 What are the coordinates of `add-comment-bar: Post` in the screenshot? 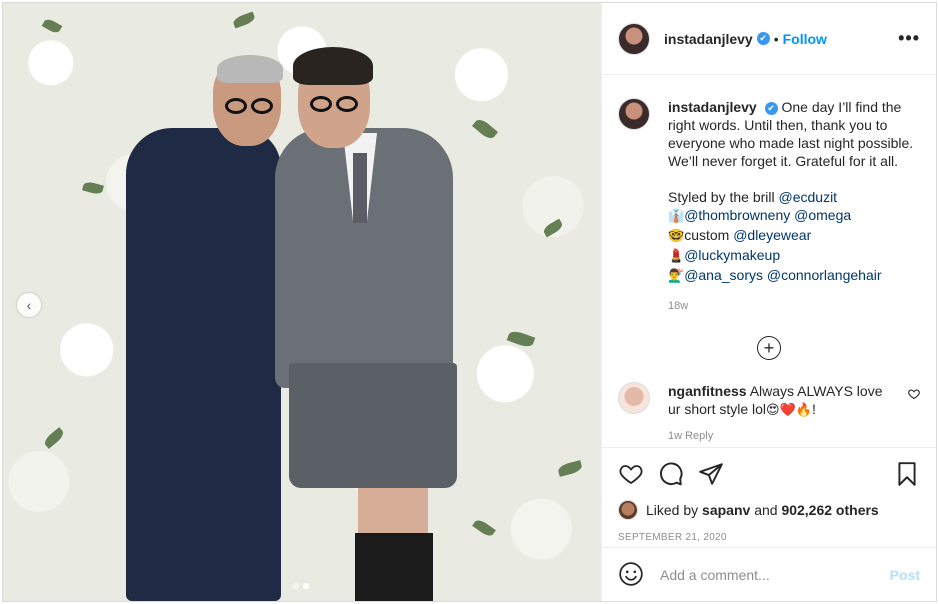 It's located at (769, 574).